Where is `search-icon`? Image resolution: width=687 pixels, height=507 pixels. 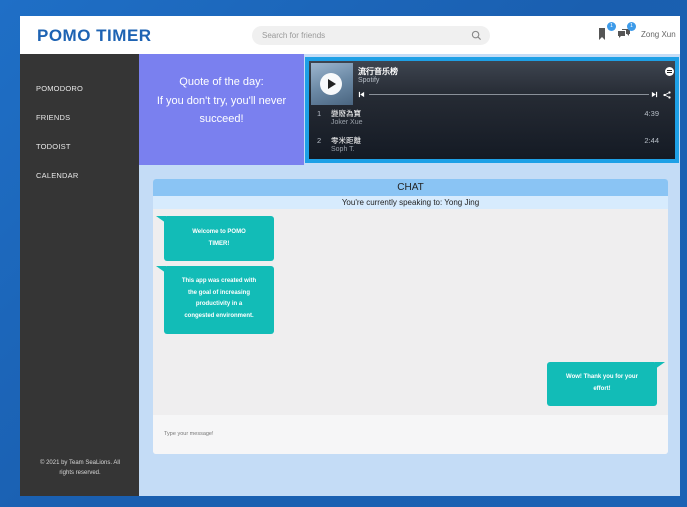
search-icon is located at coordinates (476, 35).